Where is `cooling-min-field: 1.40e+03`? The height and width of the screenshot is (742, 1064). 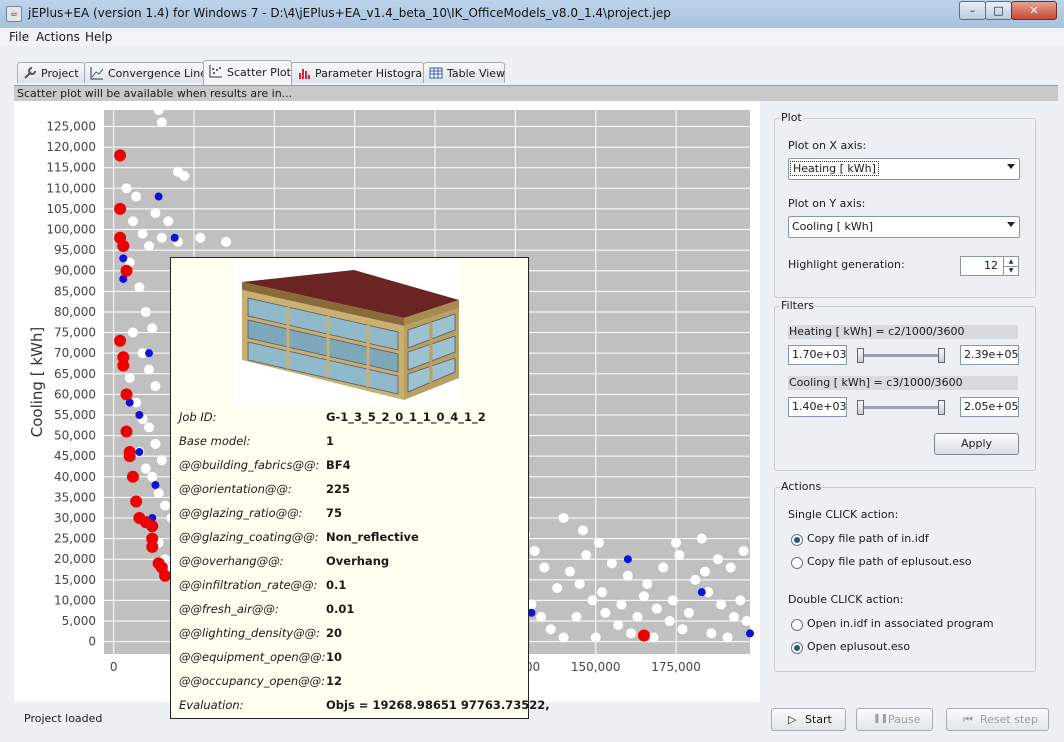
cooling-min-field: 1.40e+03 is located at coordinates (817, 407).